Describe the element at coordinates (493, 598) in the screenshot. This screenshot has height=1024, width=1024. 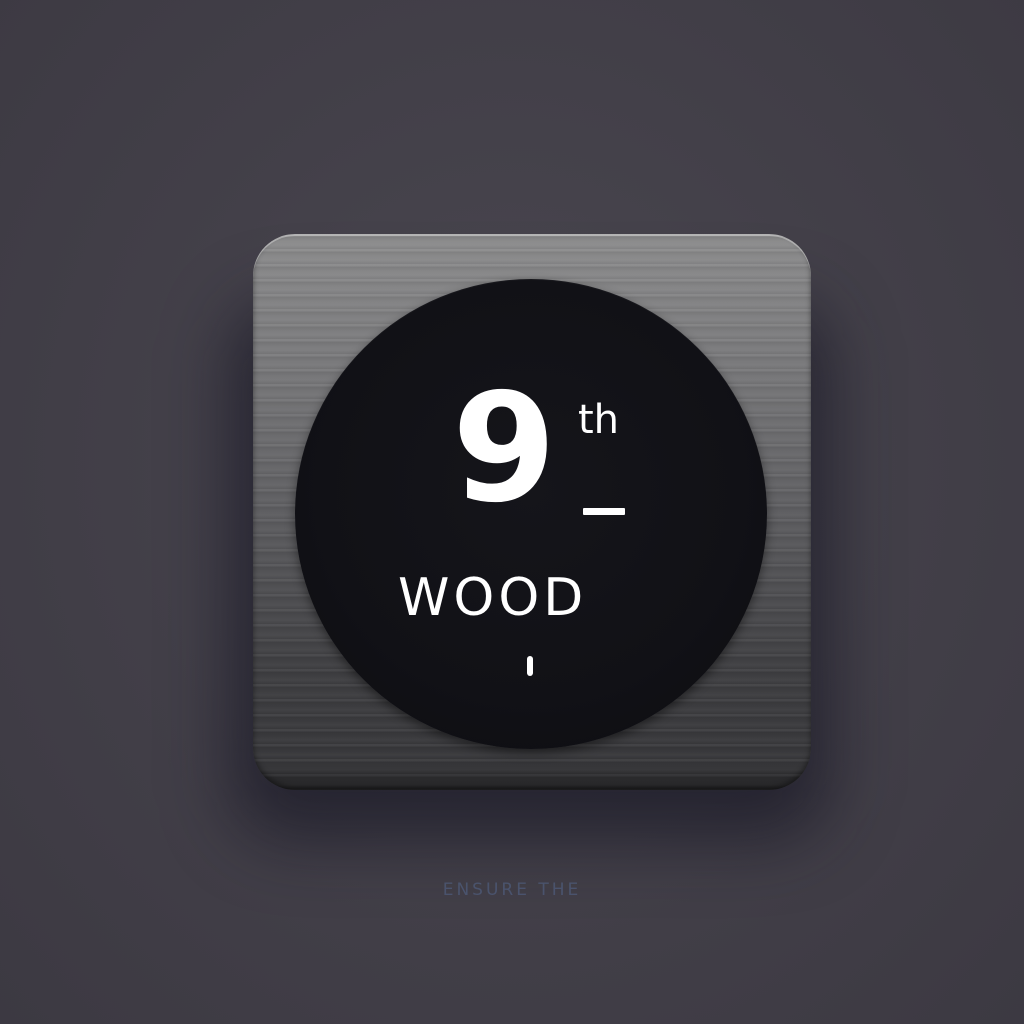
I see `icon-wordmark: WOOD` at that location.